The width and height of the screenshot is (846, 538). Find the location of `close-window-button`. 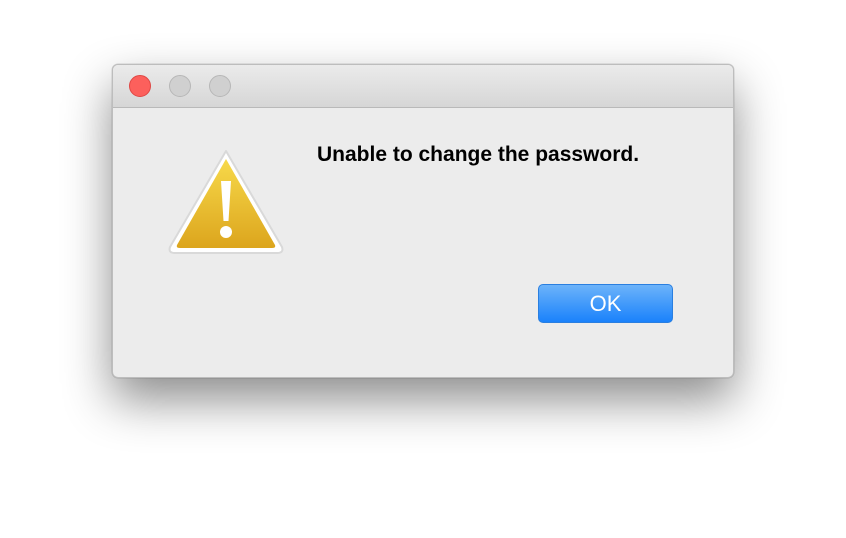

close-window-button is located at coordinates (140, 86).